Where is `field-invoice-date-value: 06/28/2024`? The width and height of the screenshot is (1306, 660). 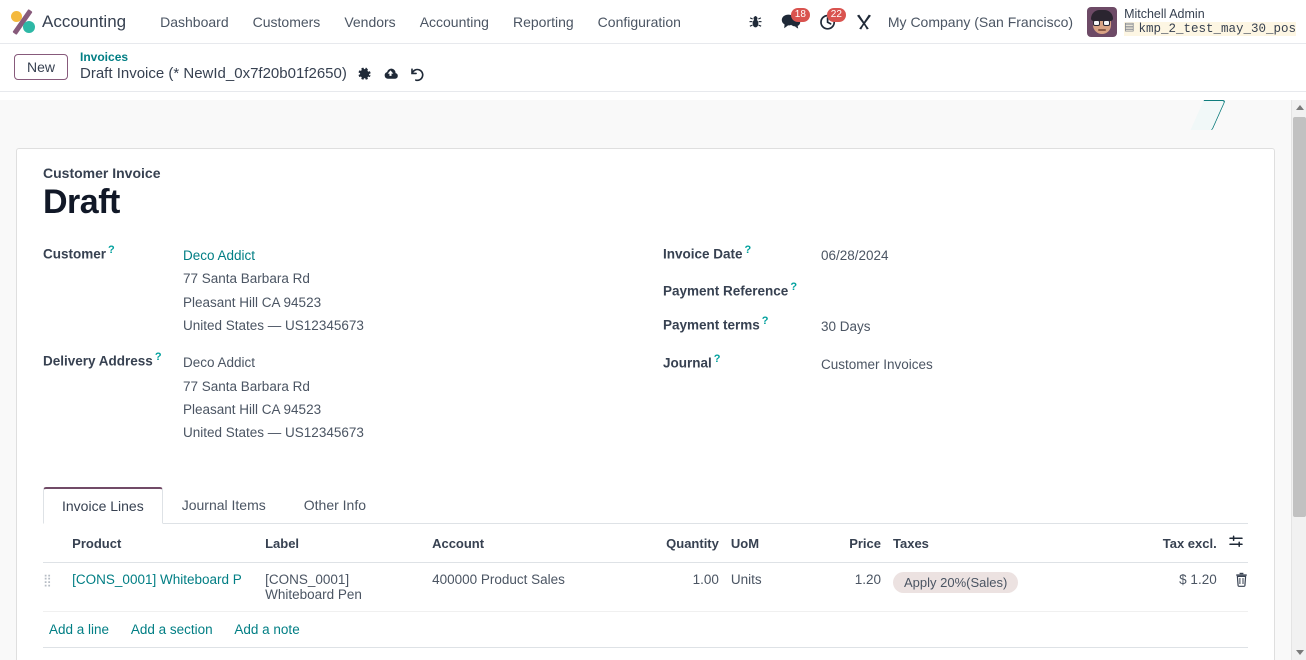
field-invoice-date-value: 06/28/2024 is located at coordinates (855, 255).